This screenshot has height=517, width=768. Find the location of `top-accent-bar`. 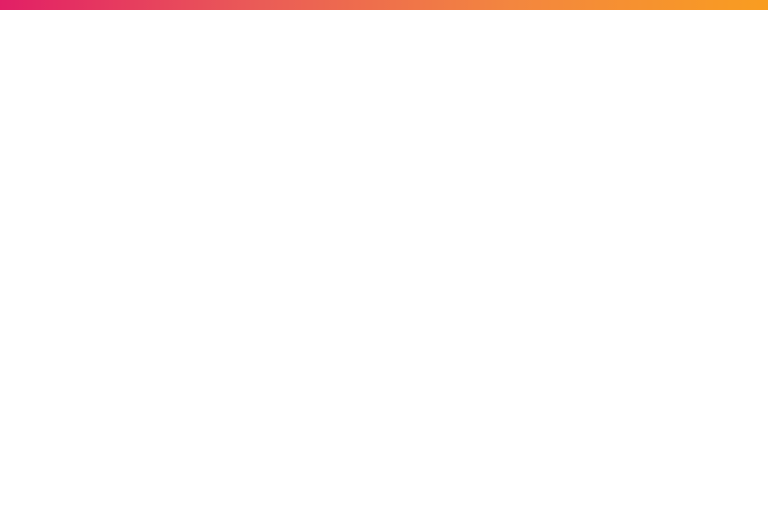

top-accent-bar is located at coordinates (384, 5).